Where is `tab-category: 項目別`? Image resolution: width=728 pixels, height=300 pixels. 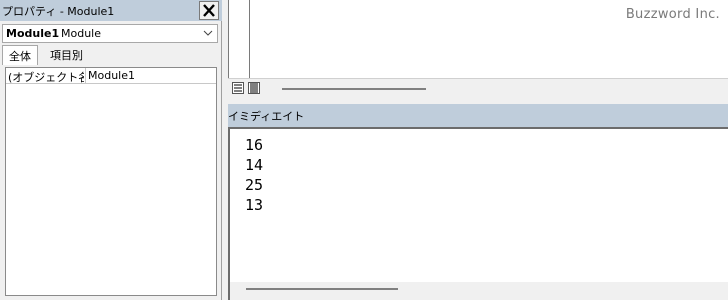 tab-category: 項目別 is located at coordinates (66, 55).